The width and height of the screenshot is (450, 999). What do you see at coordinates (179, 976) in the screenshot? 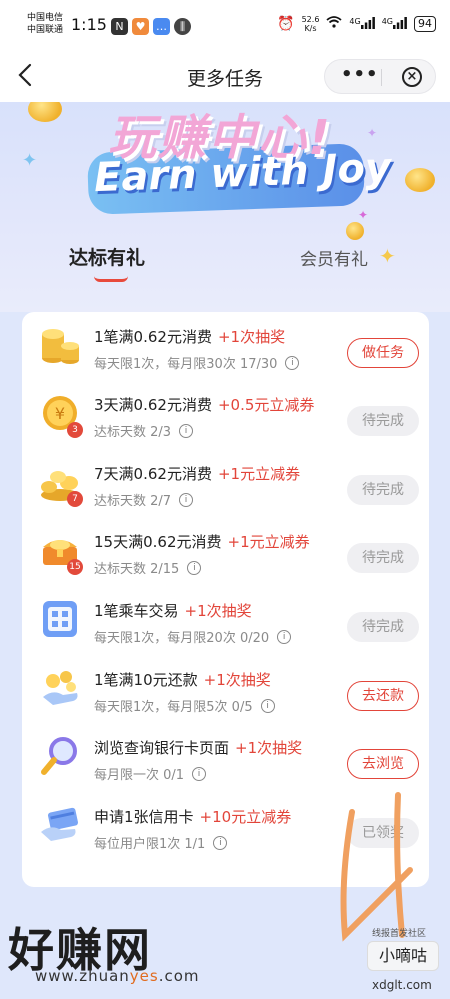
I see `url-part: .com` at bounding box center [179, 976].